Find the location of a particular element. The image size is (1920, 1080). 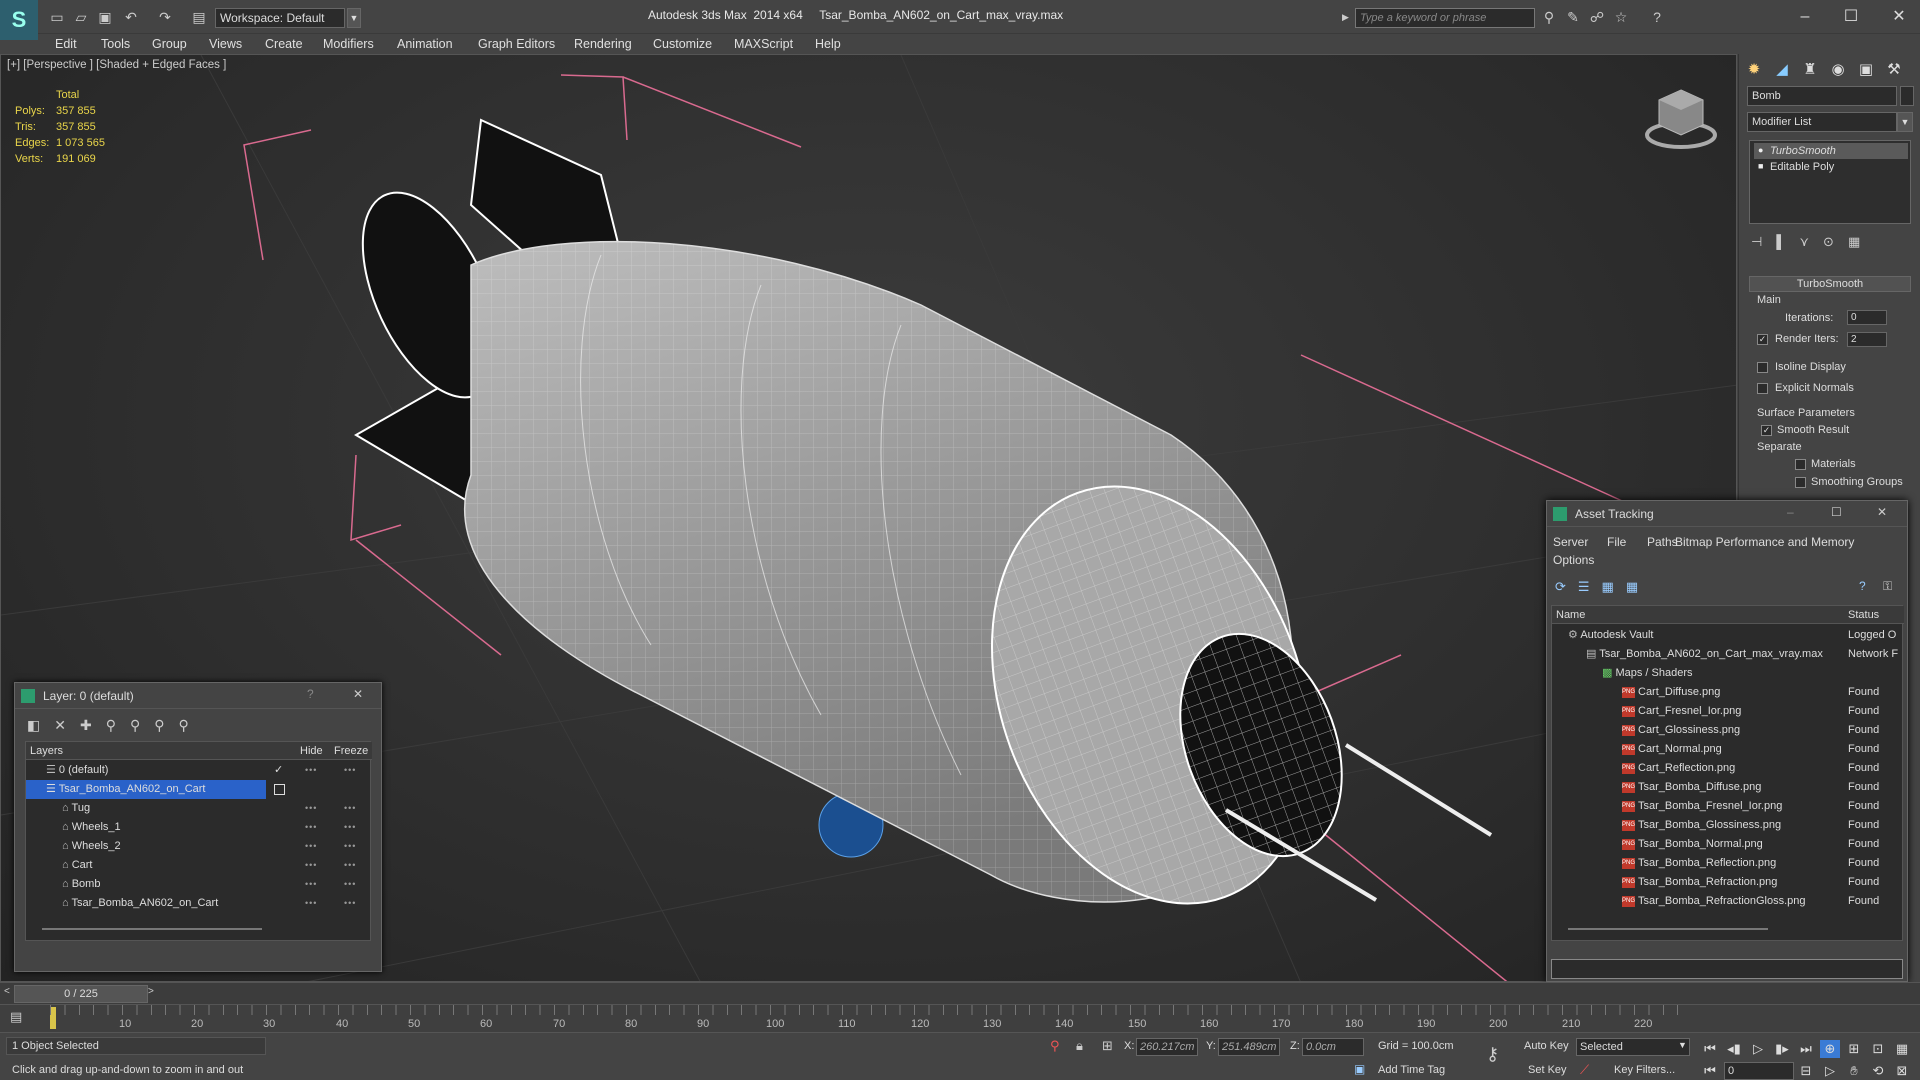

object-row: ⌂ Wheels_1 ••• ••• is located at coordinates (199, 827).